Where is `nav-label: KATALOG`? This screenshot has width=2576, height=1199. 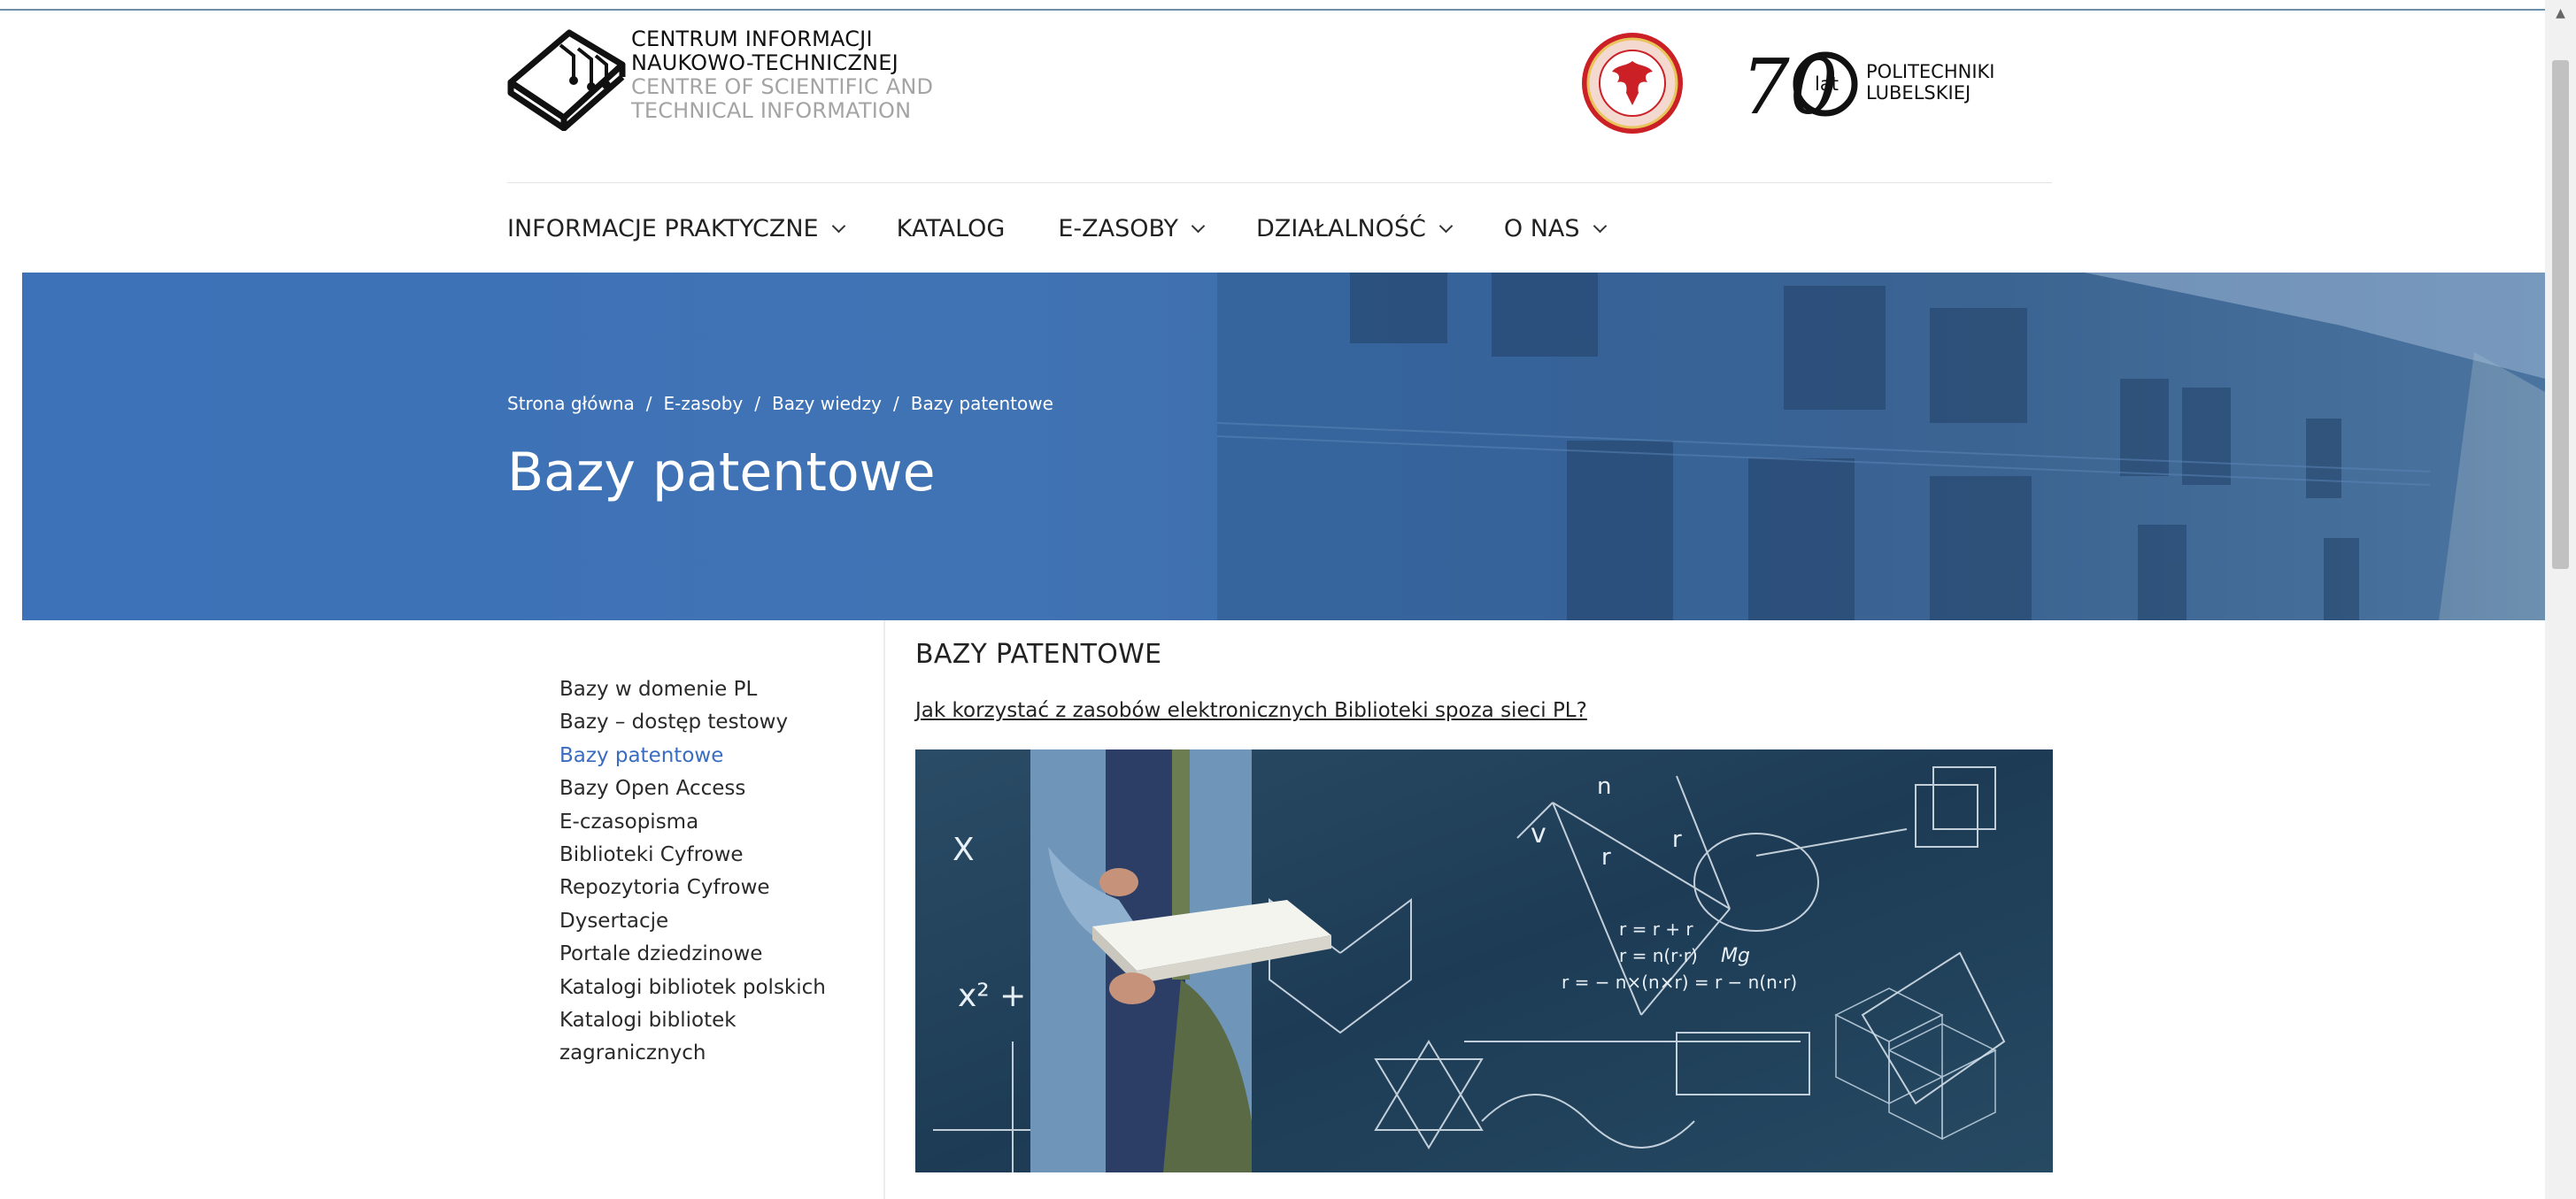
nav-label: KATALOG is located at coordinates (951, 228).